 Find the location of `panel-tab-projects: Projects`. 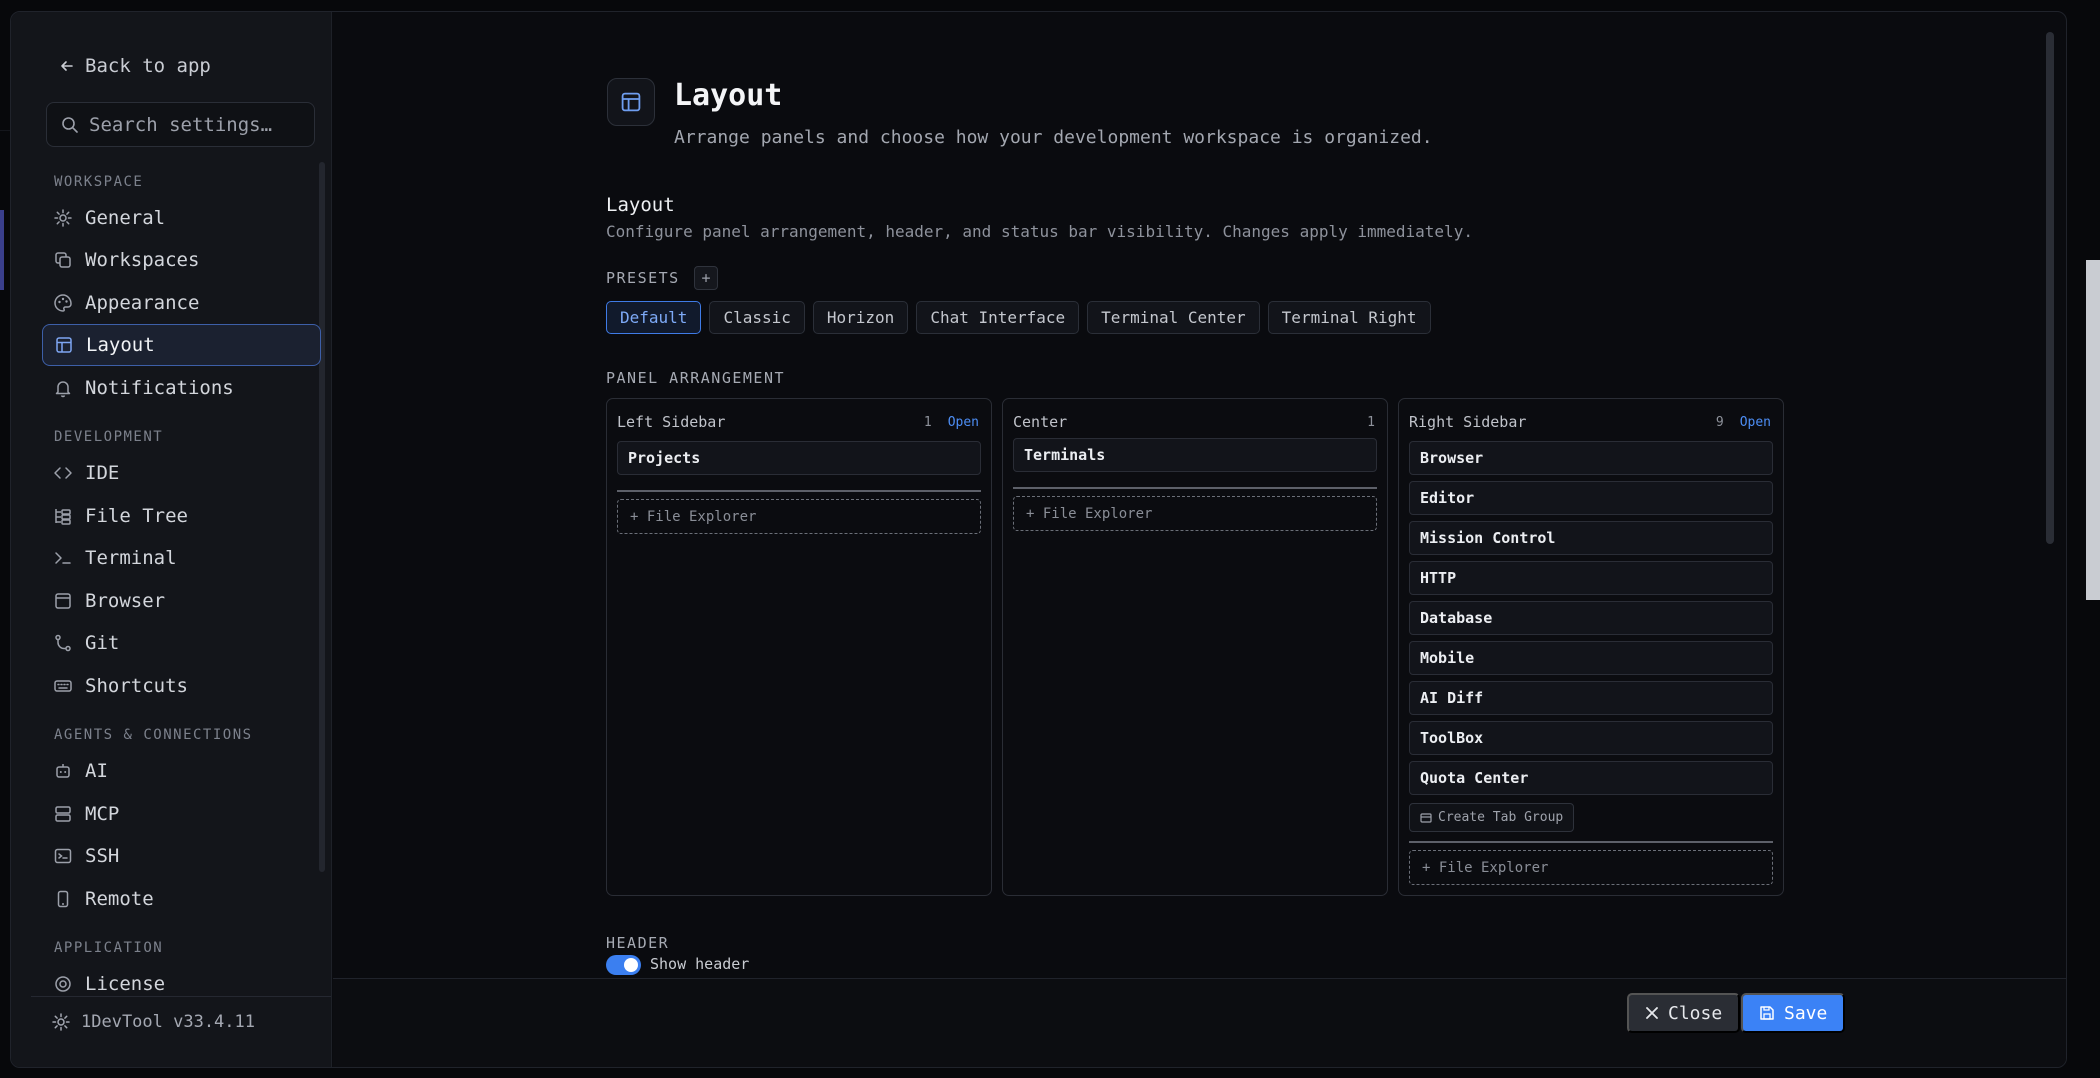

panel-tab-projects: Projects is located at coordinates (799, 458).